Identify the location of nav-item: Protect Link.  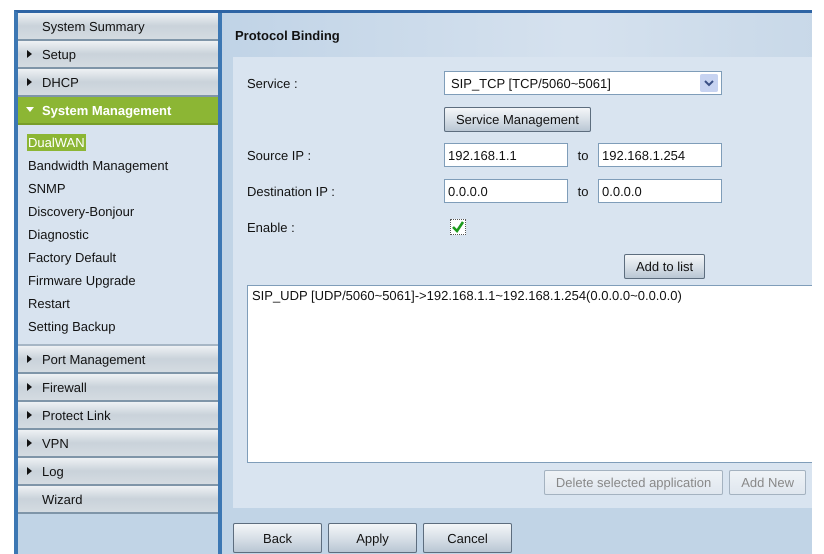
(118, 416).